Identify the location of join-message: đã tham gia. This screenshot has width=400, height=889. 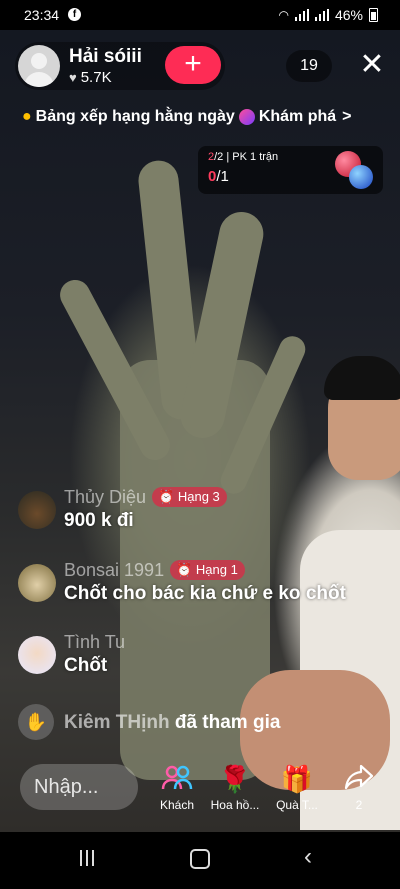
(227, 722).